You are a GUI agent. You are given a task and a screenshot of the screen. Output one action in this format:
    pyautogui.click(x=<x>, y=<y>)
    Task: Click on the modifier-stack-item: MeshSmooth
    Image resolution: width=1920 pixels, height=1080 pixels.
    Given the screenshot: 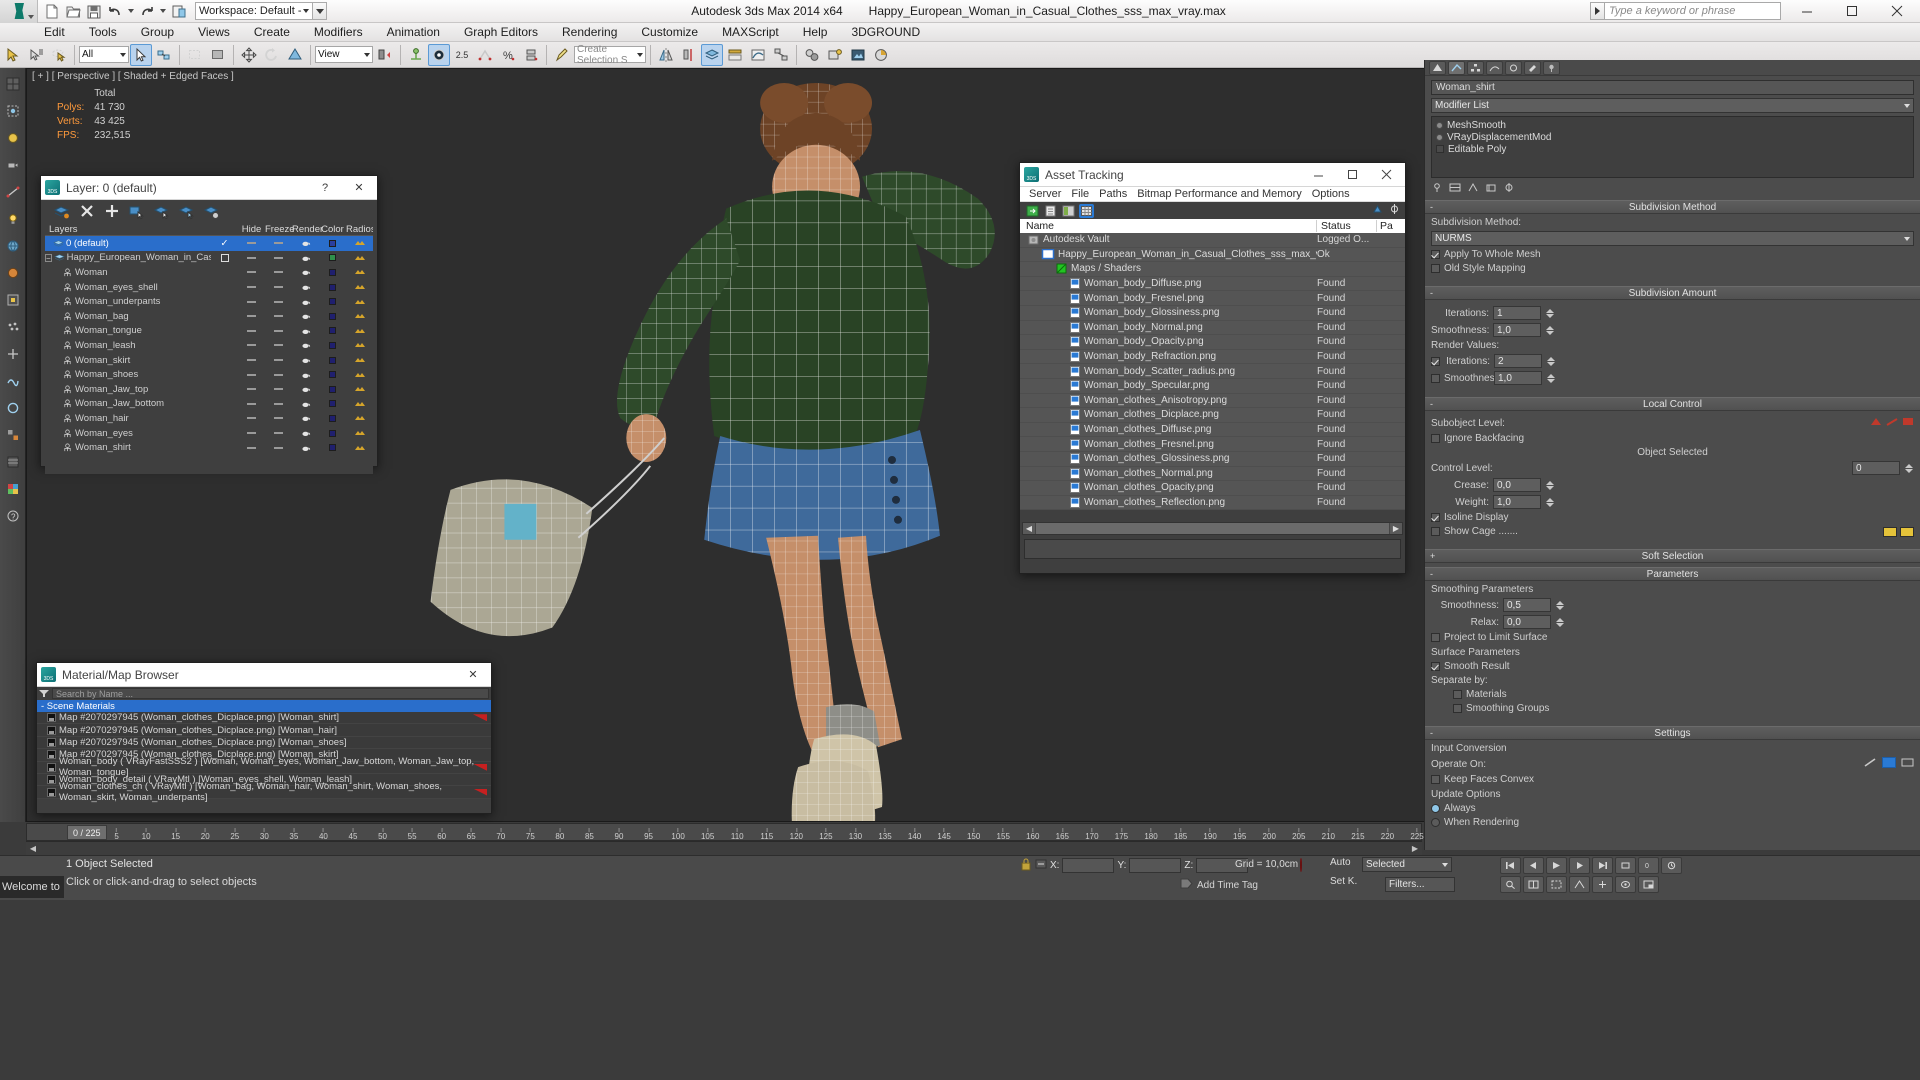 What is the action you would take?
    pyautogui.click(x=1672, y=125)
    